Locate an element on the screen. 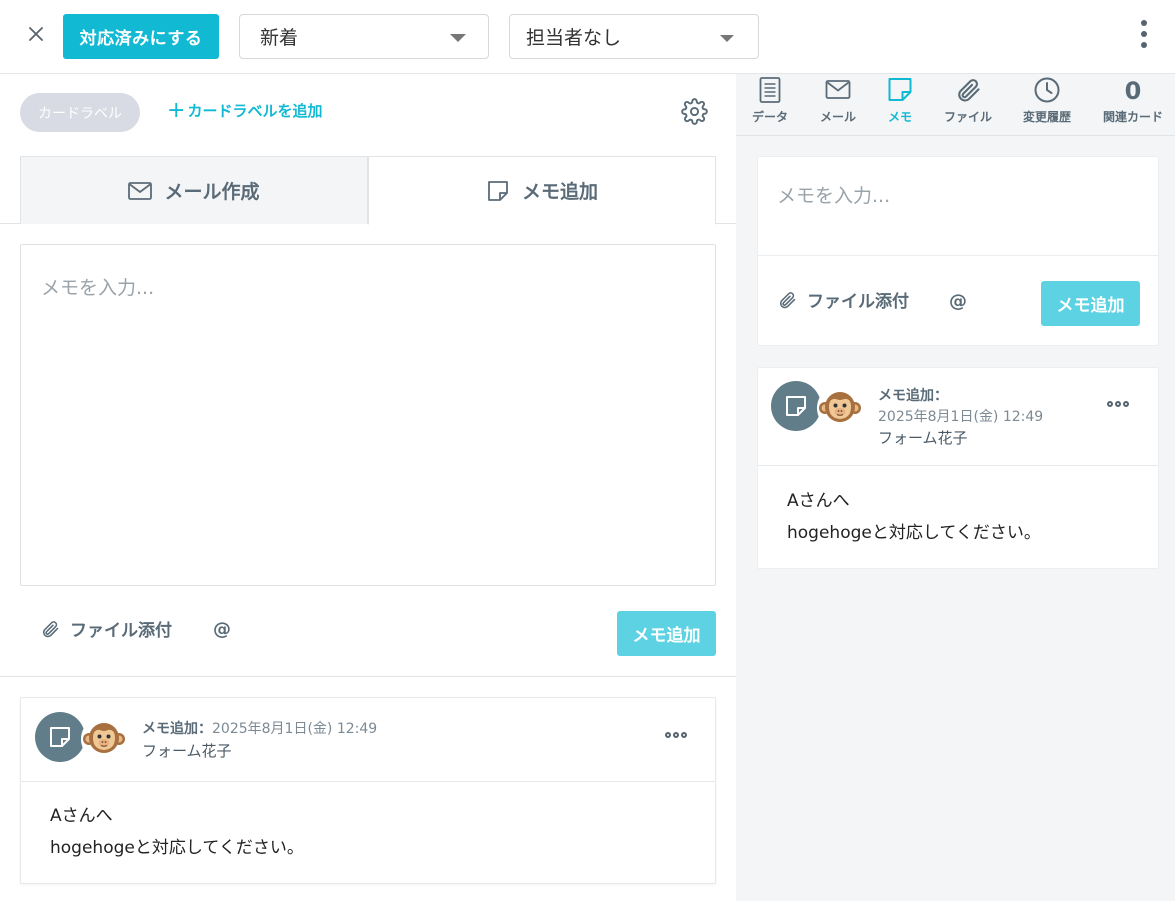  memo-entry-body: Aさんへ hogehogeと対応してください。 is located at coordinates (177, 832).